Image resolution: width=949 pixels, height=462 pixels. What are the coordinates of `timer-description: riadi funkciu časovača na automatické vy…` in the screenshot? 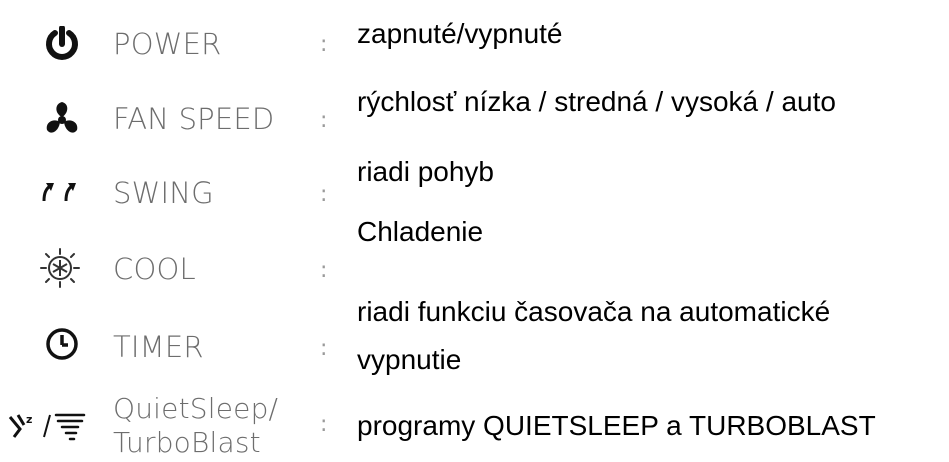 It's located at (593, 336).